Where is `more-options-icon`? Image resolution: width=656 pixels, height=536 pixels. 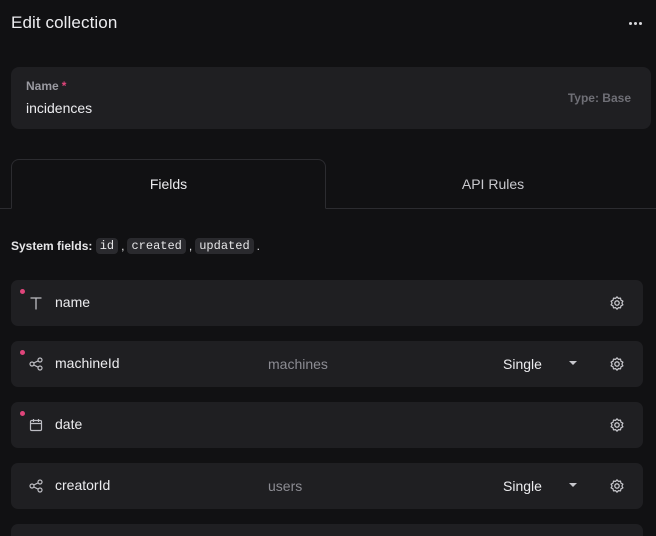
more-options-icon is located at coordinates (635, 23).